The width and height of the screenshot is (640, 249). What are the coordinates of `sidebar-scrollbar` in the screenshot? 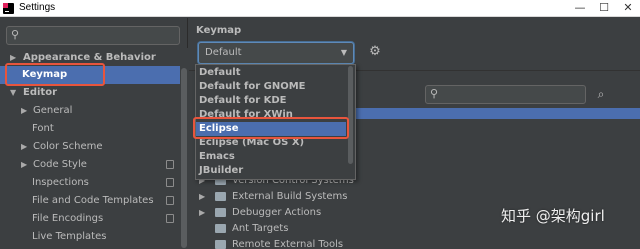 It's located at (184, 148).